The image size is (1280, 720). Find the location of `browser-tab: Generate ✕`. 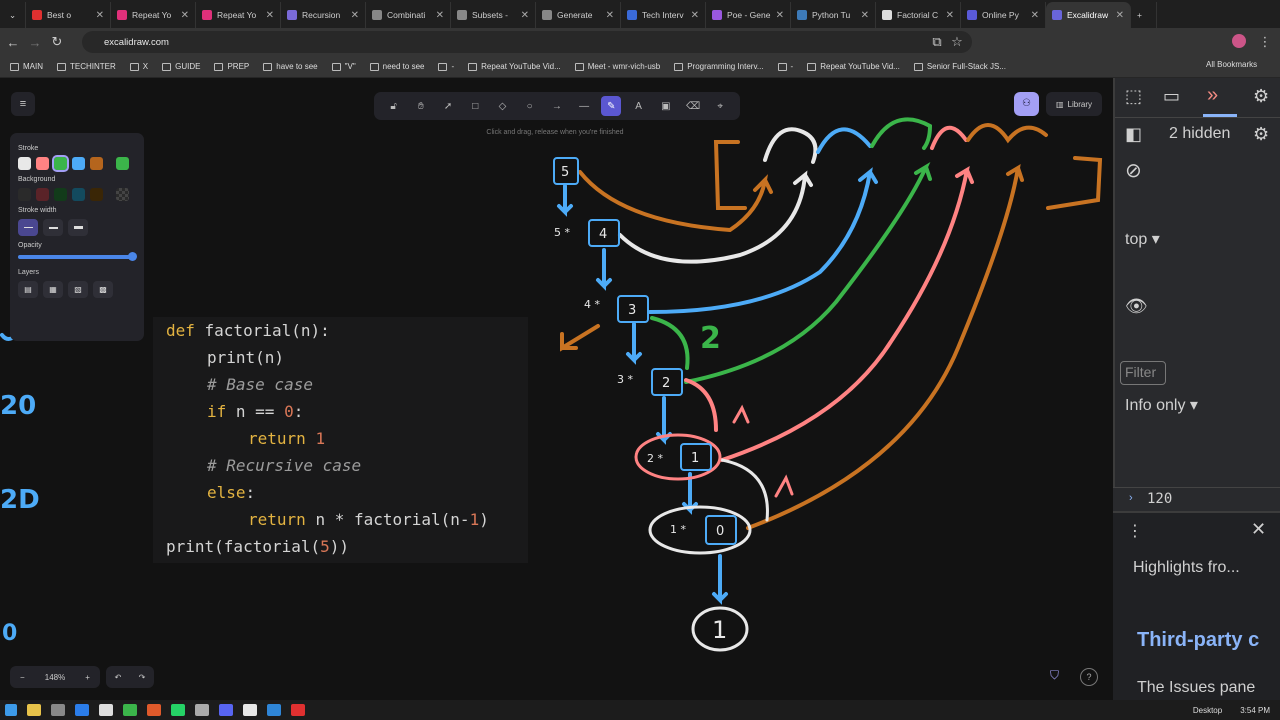

browser-tab: Generate ✕ is located at coordinates (578, 15).